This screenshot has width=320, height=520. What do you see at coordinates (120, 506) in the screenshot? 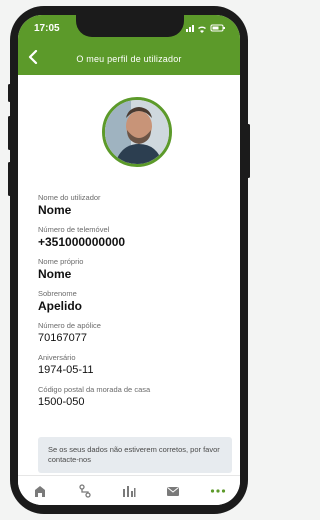
I see `home-indicator` at bounding box center [120, 506].